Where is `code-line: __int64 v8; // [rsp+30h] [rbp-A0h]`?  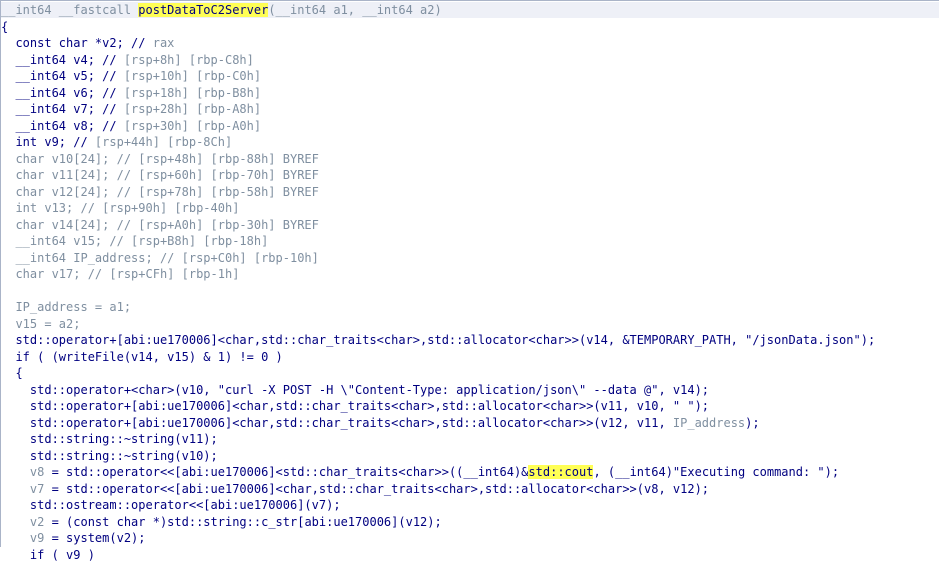
code-line: __int64 v8; // [rsp+30h] [rbp-A0h] is located at coordinates (131, 126).